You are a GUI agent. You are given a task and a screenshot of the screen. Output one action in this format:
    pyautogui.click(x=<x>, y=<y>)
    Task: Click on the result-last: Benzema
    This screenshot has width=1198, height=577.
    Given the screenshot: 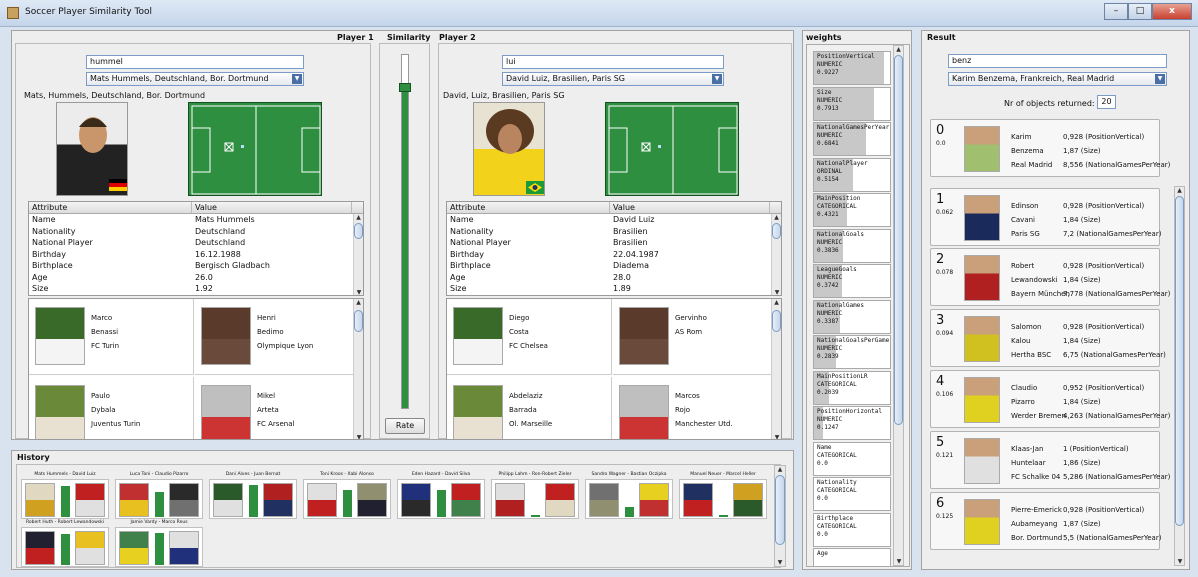 What is the action you would take?
    pyautogui.click(x=1027, y=151)
    